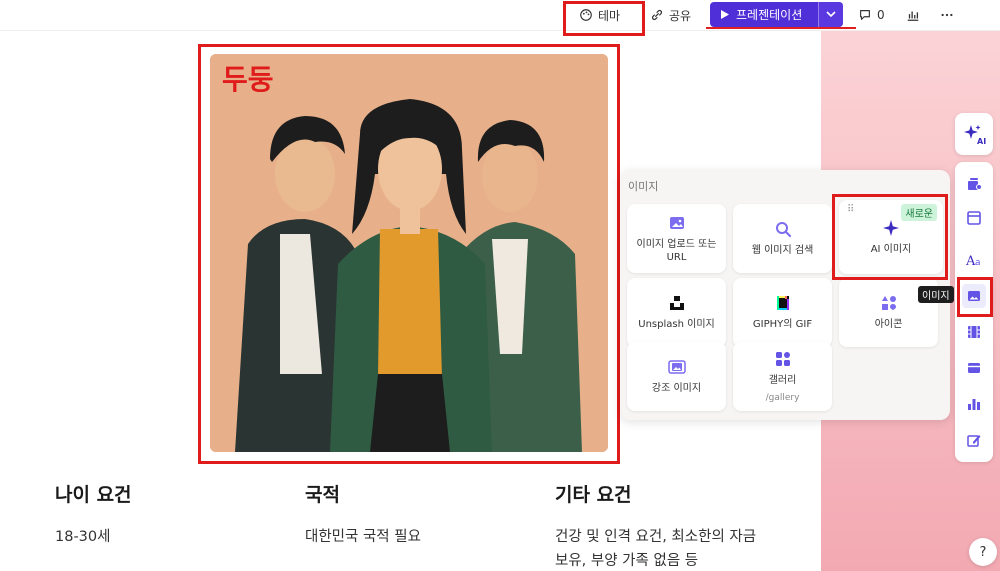 The height and width of the screenshot is (571, 1000). What do you see at coordinates (782, 380) in the screenshot?
I see `card-label: 갤러리` at bounding box center [782, 380].